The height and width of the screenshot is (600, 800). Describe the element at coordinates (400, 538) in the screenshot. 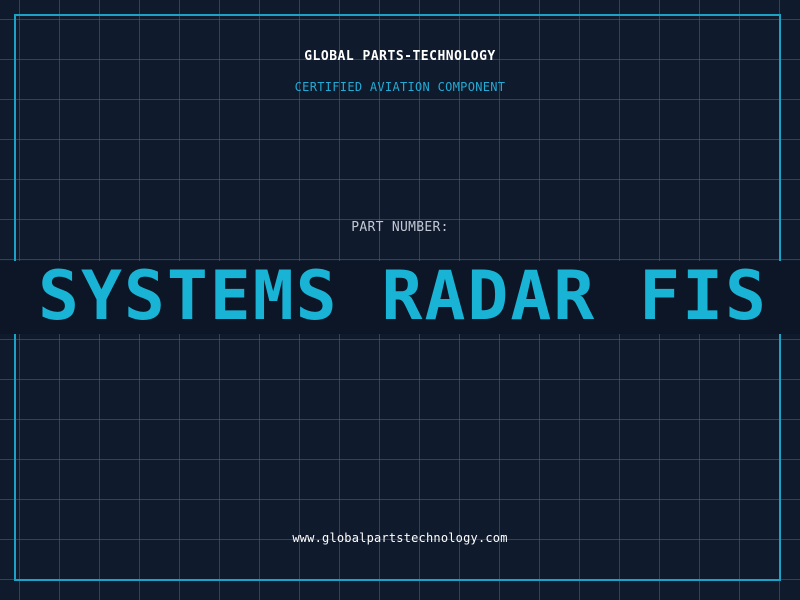

I see `website-url: www.globalpartstechnology.com` at that location.